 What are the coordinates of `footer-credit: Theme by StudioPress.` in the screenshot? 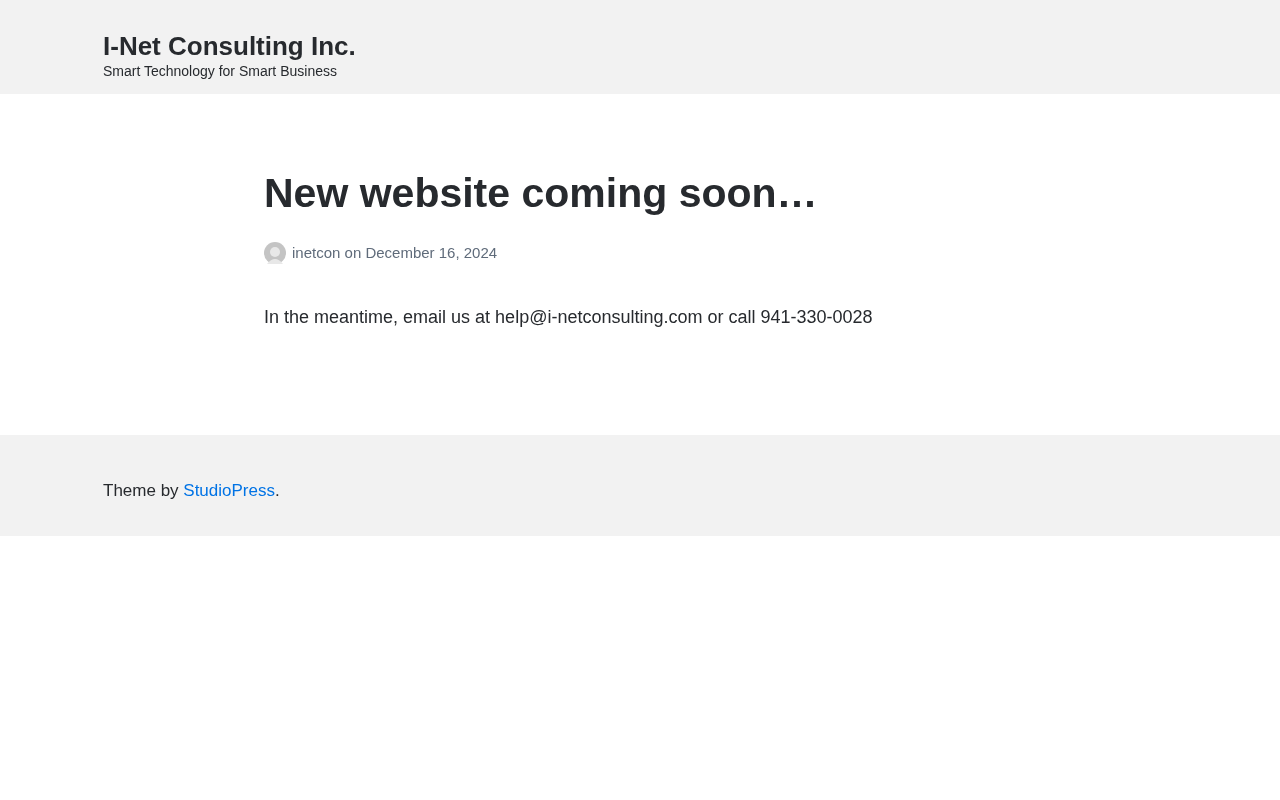 It's located at (191, 491).